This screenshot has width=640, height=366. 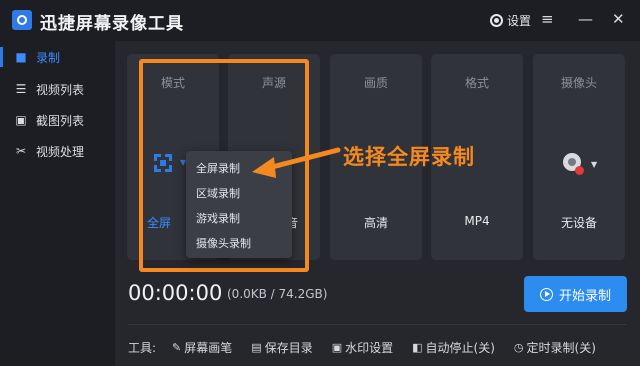 What do you see at coordinates (142, 347) in the screenshot?
I see `tools-label: 工具:` at bounding box center [142, 347].